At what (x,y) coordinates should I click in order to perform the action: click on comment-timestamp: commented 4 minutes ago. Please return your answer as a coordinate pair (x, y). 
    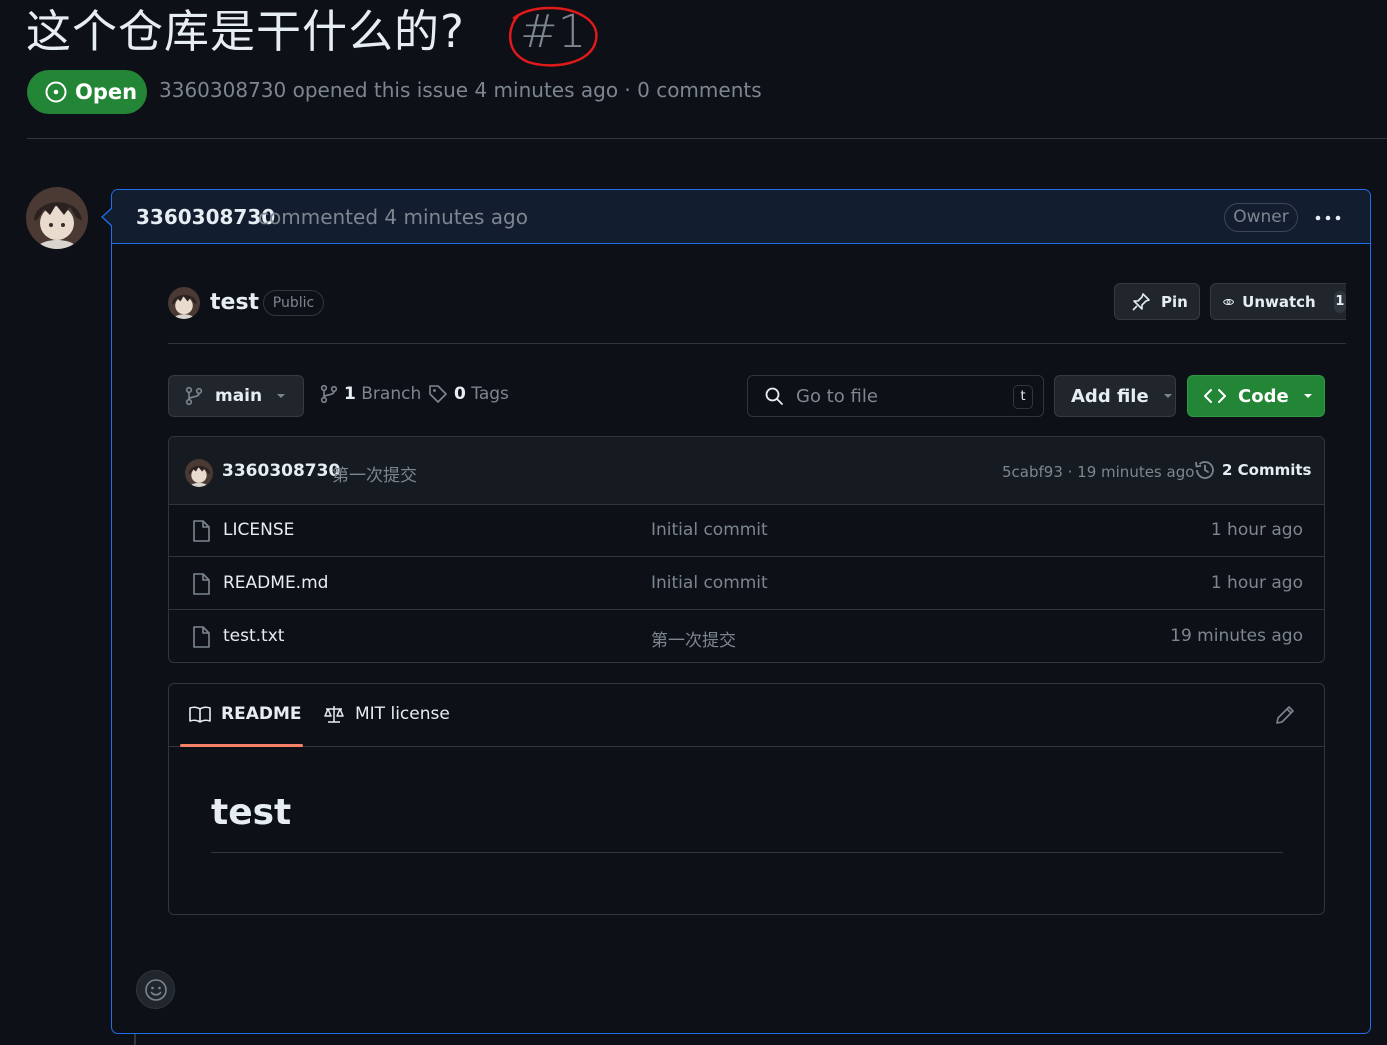
    Looking at the image, I should click on (393, 217).